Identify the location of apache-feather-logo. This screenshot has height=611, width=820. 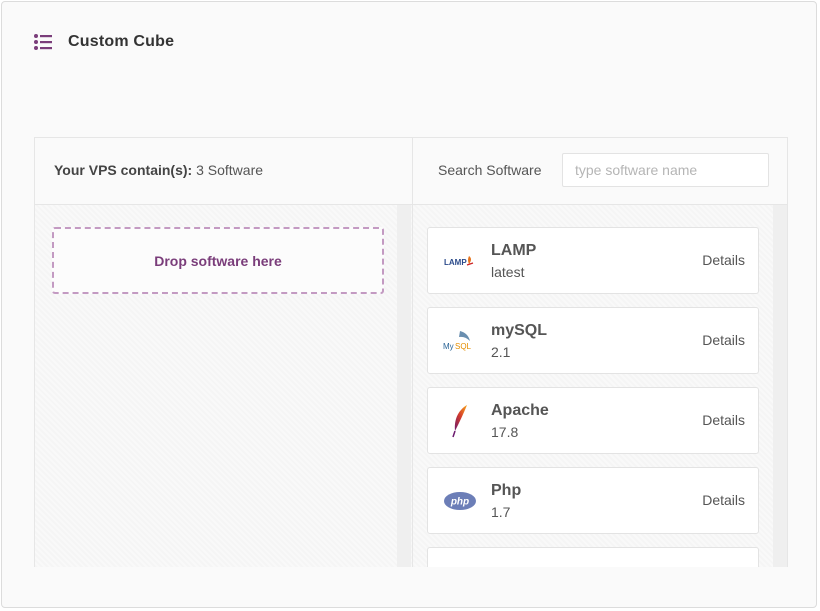
(460, 421).